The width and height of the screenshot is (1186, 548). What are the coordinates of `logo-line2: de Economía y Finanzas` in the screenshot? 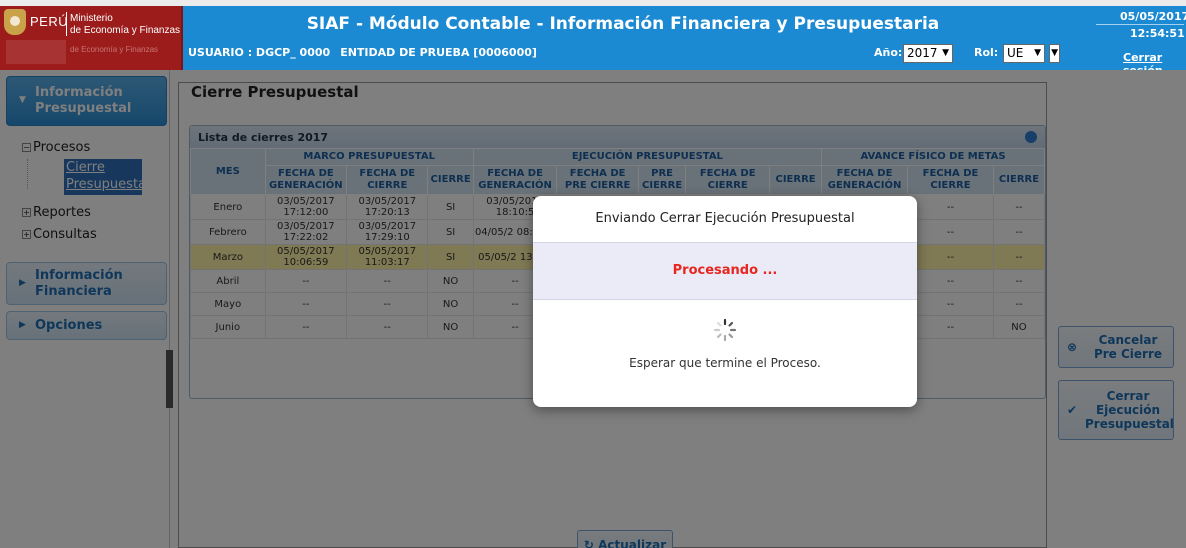 It's located at (125, 30).